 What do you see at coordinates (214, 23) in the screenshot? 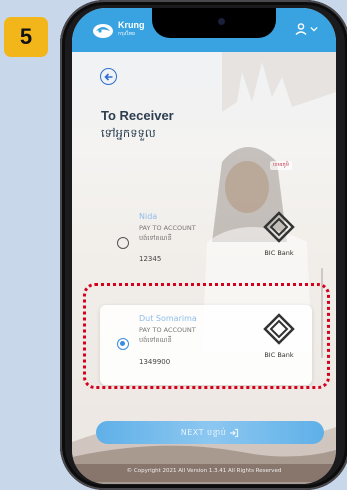
I see `phone-notch` at bounding box center [214, 23].